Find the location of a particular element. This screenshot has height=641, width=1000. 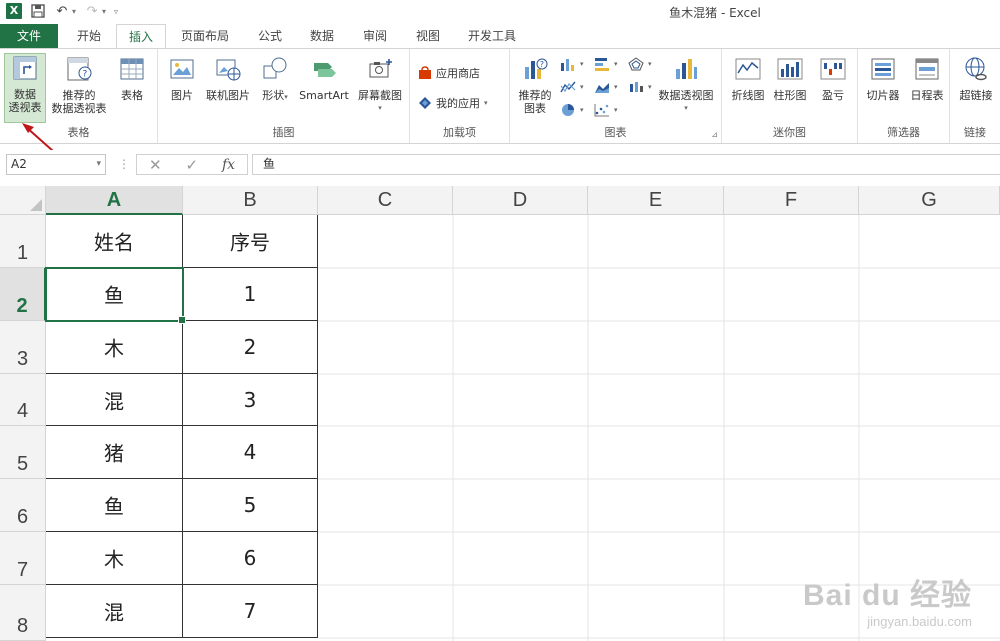

column-header-c: C is located at coordinates (385, 200).